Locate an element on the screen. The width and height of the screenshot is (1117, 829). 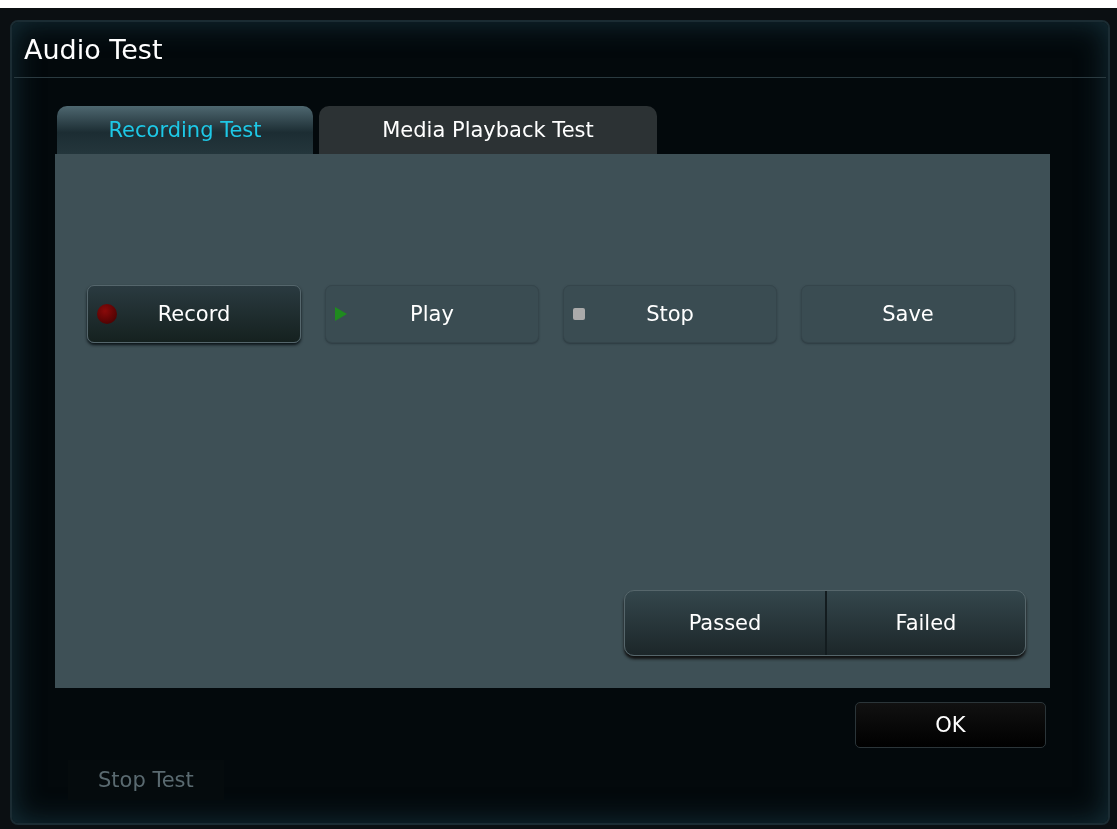
ok-button: OK is located at coordinates (950, 725).